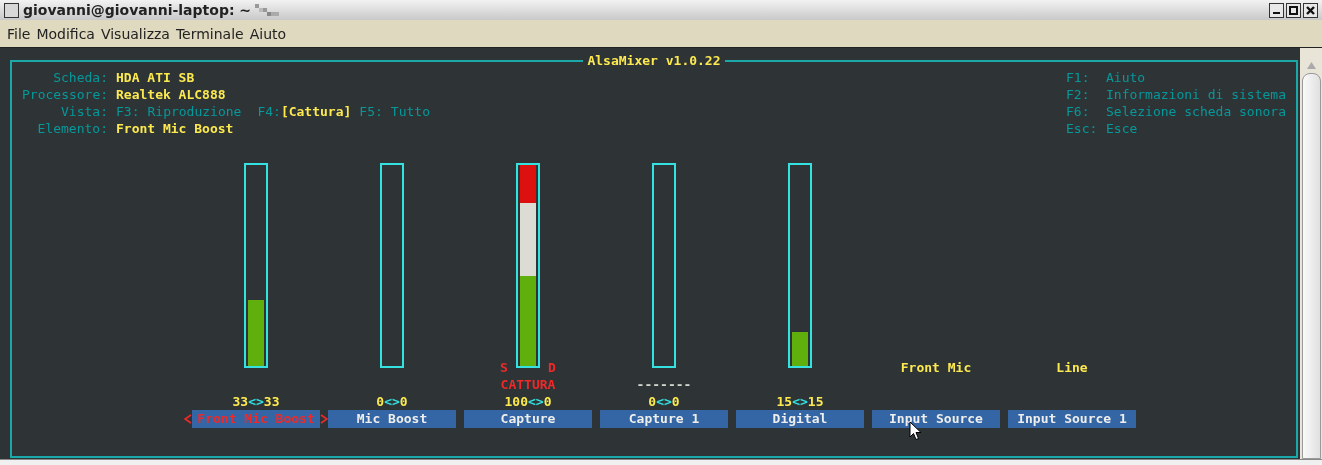  Describe the element at coordinates (84, 111) in the screenshot. I see `info-label: Vista:` at that location.